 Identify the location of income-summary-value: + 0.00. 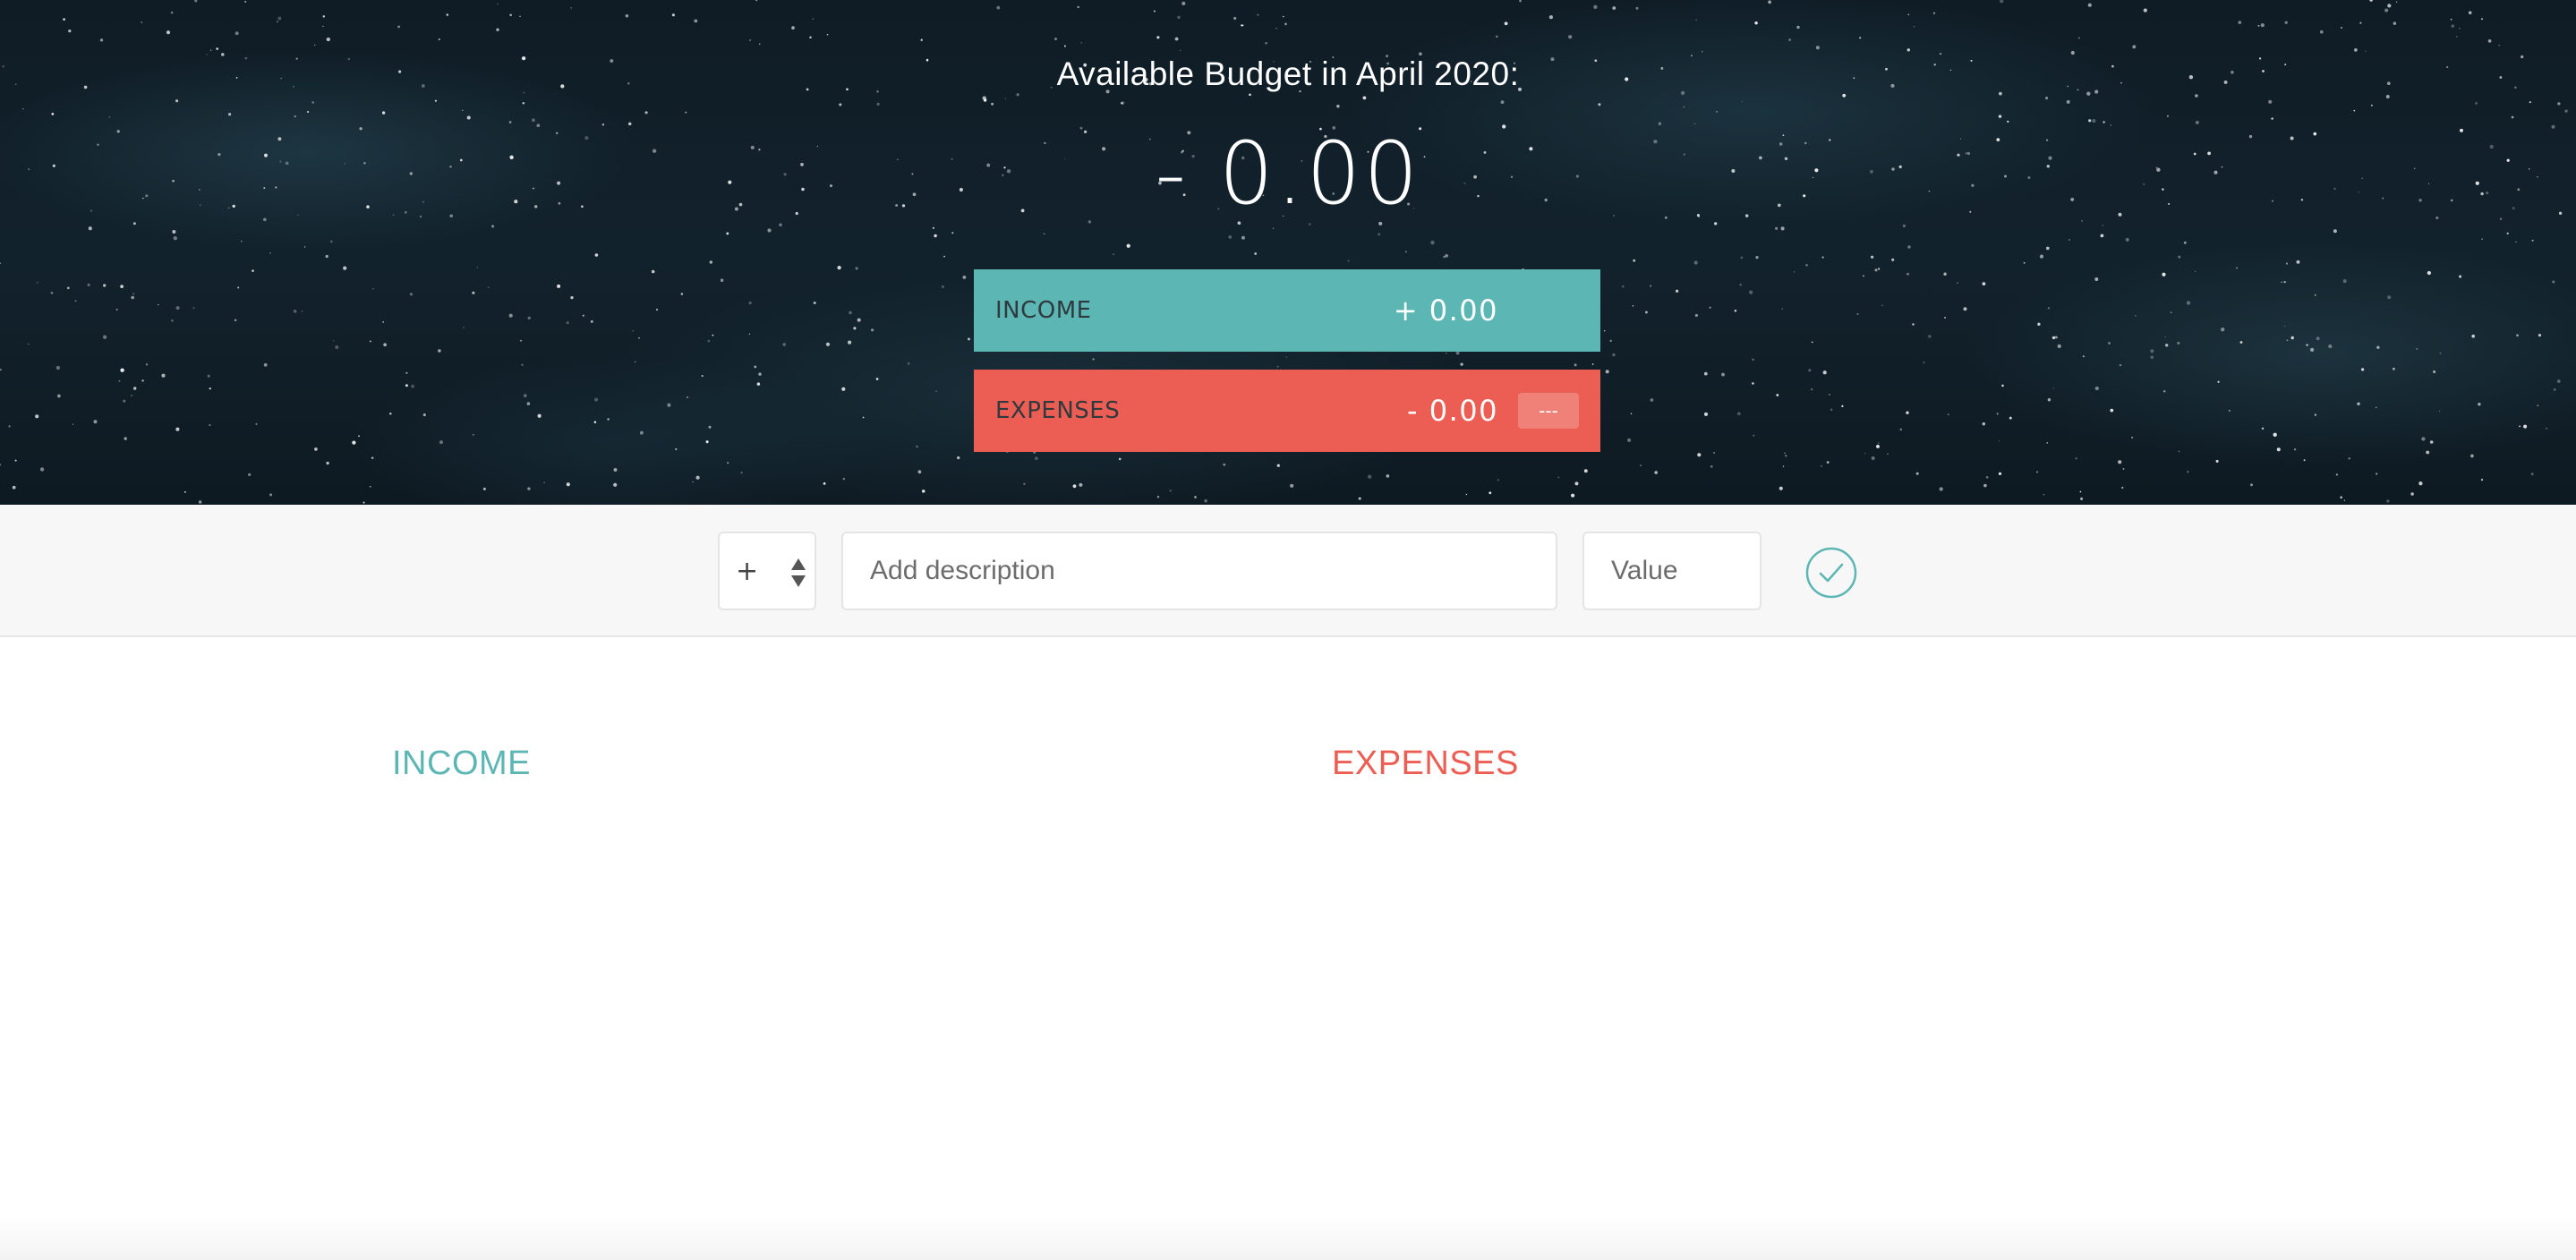
(1445, 311).